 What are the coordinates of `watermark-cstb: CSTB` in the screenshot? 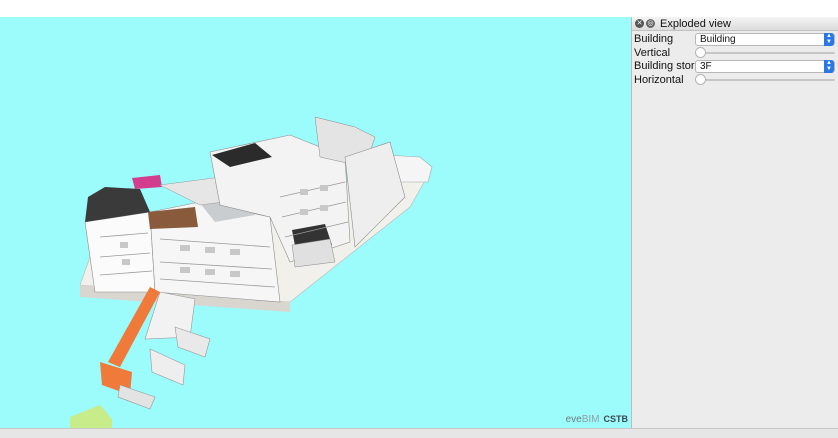 It's located at (616, 419).